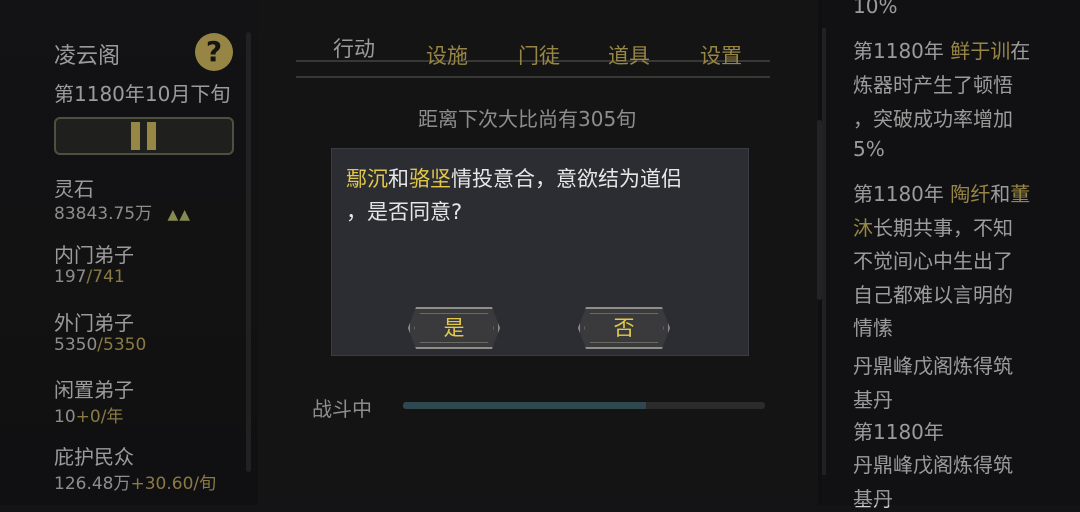  What do you see at coordinates (430, 179) in the screenshot?
I see `character-name-2: 骆坚` at bounding box center [430, 179].